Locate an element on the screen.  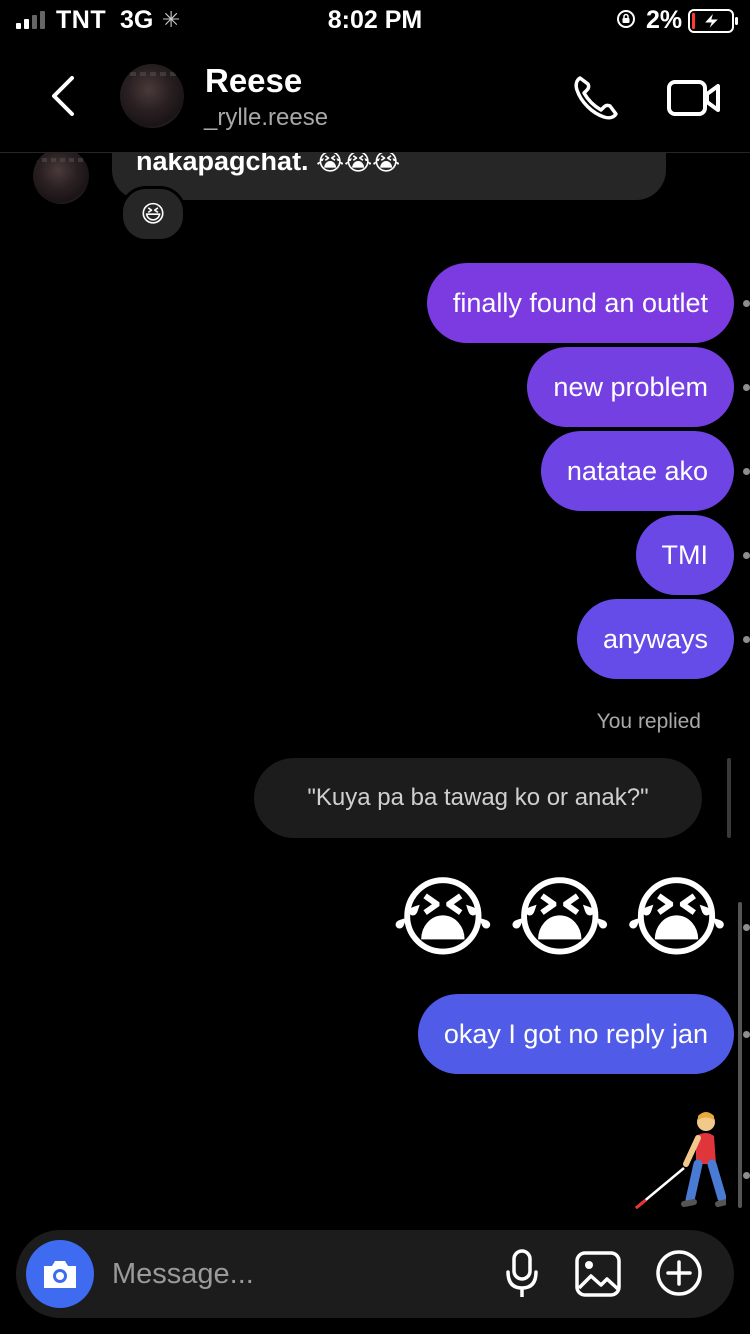
sent-message-text: okay I got no reply jan is located at coordinates (575, 1033).